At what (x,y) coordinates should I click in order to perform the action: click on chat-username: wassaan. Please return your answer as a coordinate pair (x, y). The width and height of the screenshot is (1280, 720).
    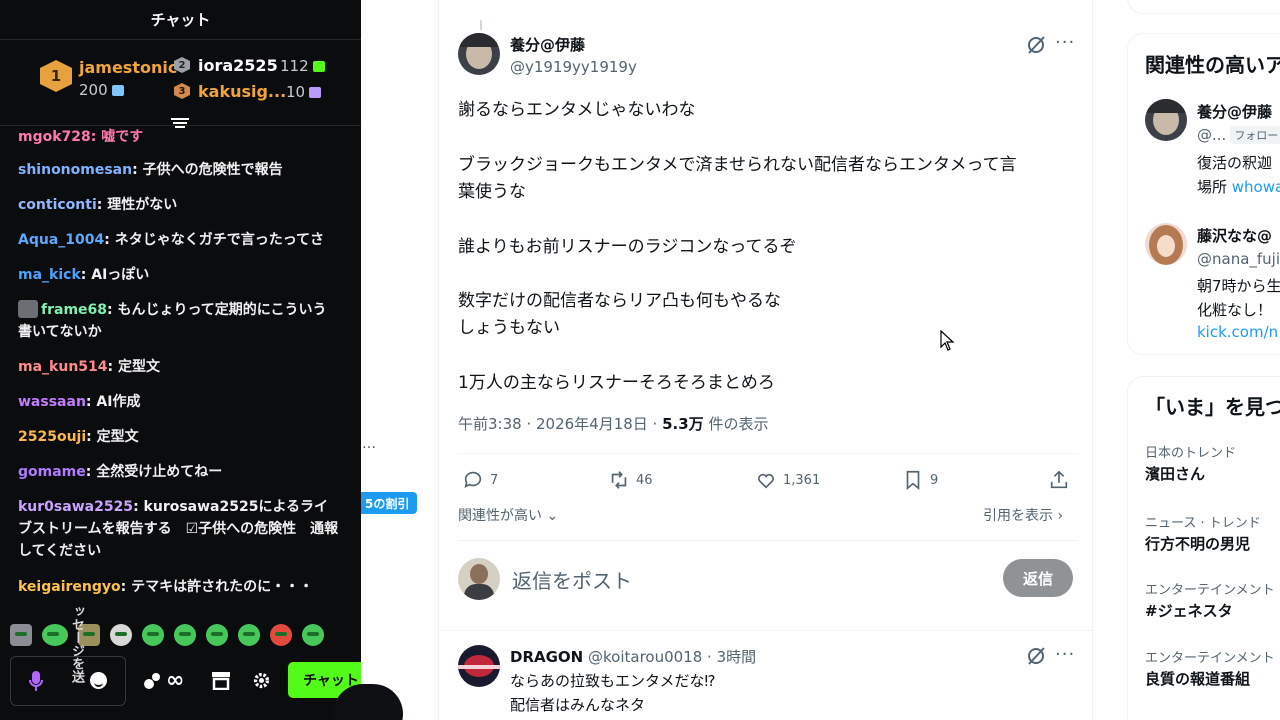
    Looking at the image, I should click on (52, 402).